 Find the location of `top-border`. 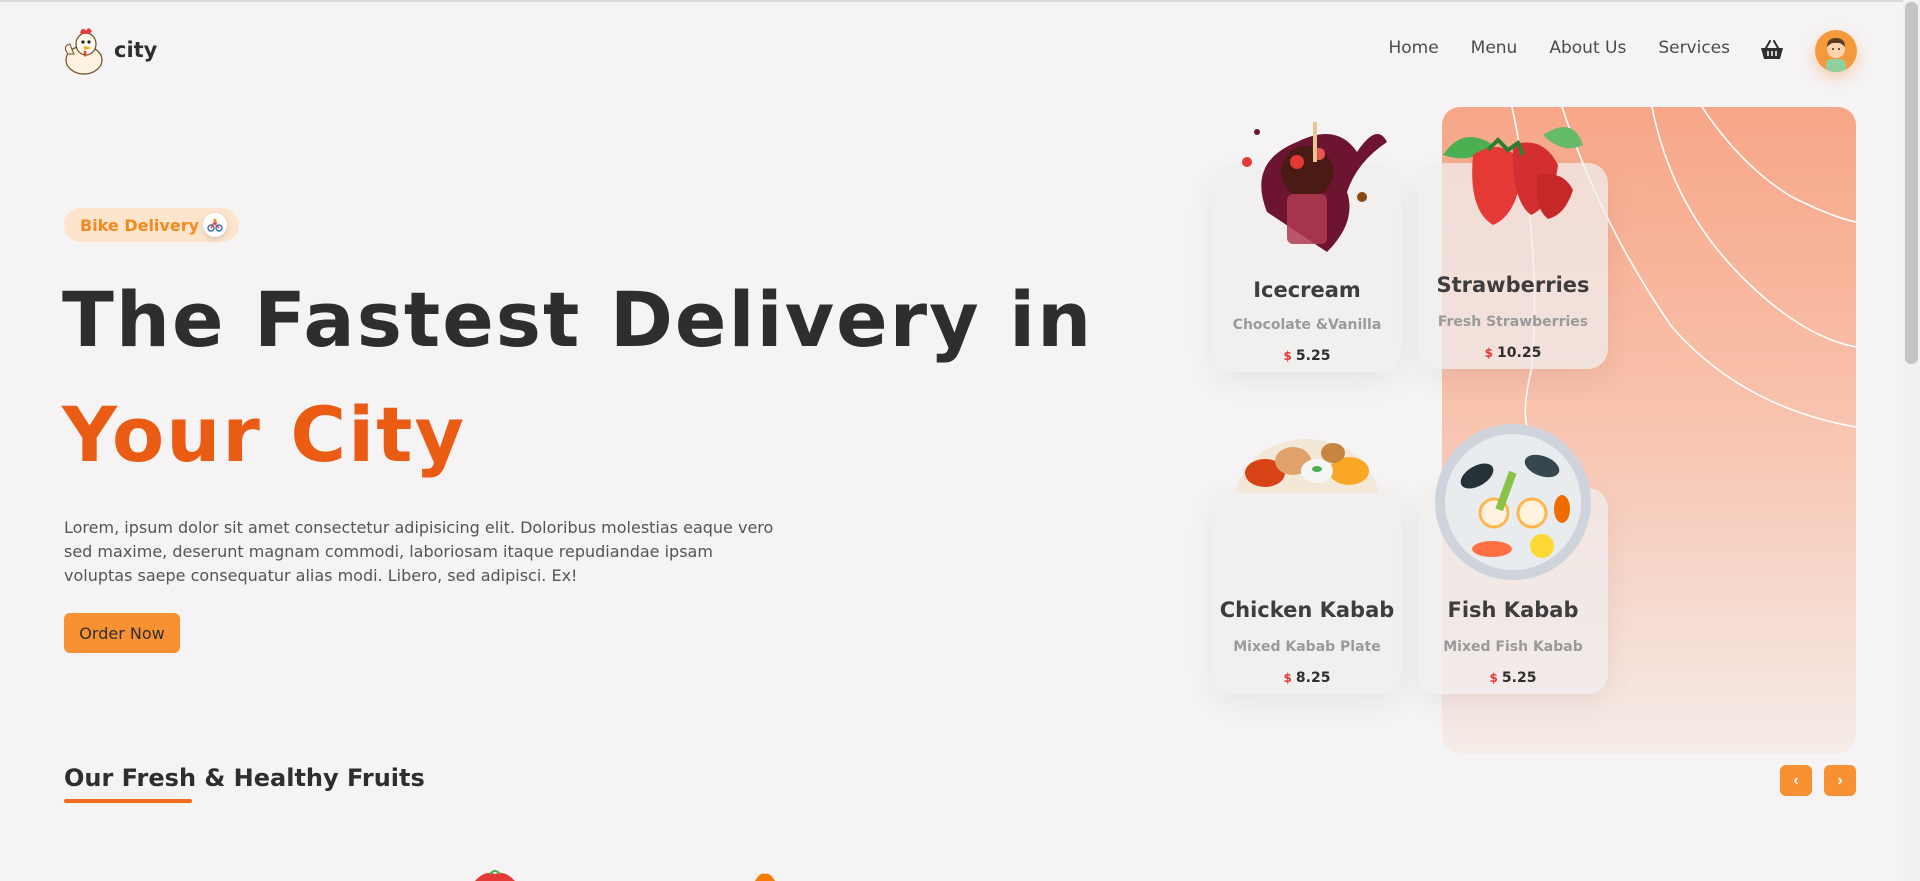

top-border is located at coordinates (960, 1).